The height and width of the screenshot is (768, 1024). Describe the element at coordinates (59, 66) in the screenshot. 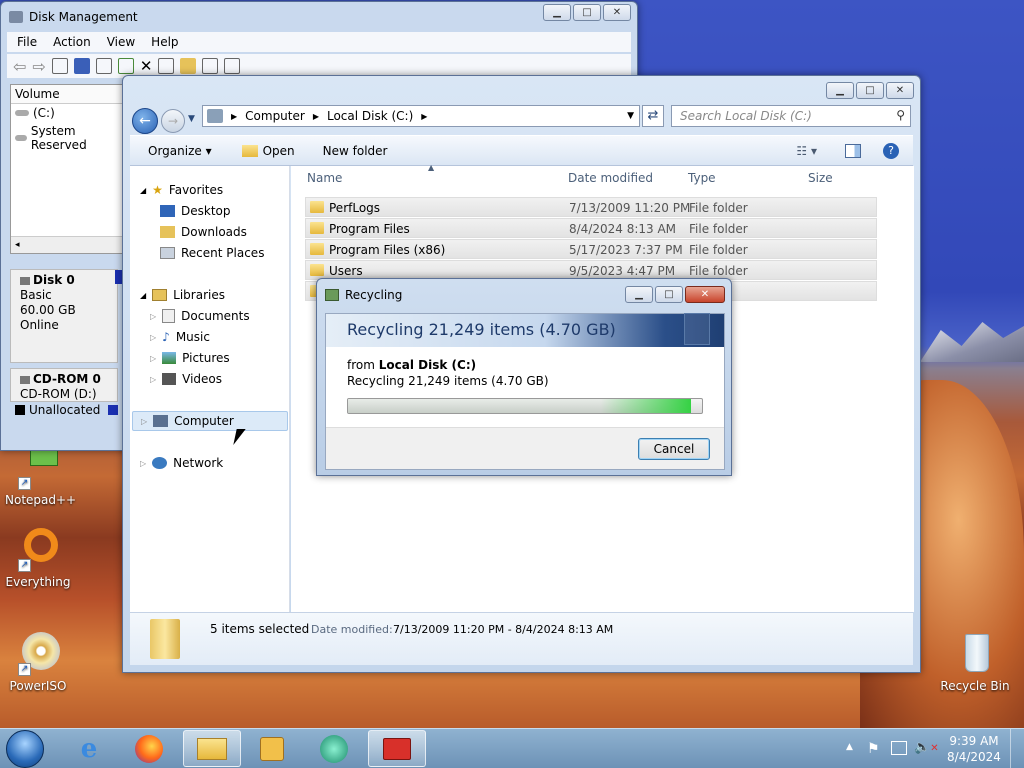

I see `console-tree-icon` at that location.